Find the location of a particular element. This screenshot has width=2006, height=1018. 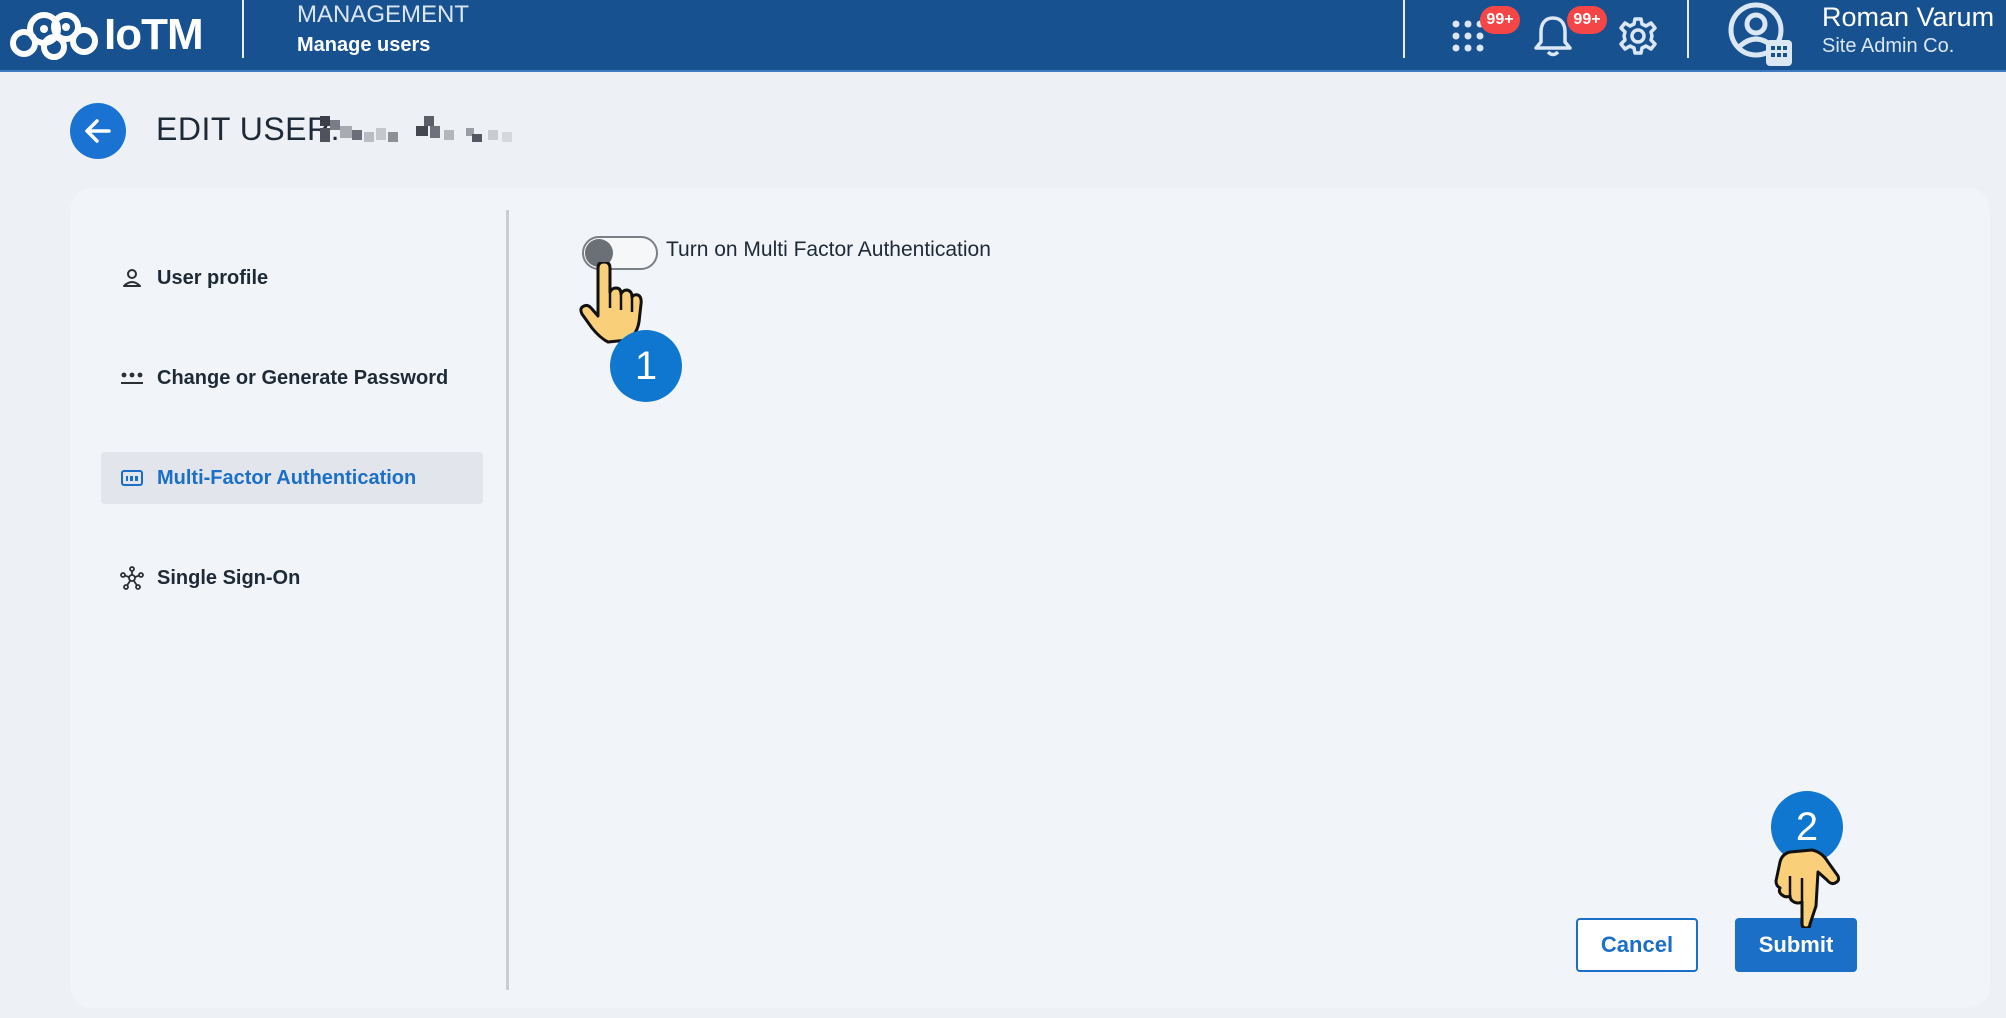

user-organization: Site Admin Co. is located at coordinates (1888, 46).